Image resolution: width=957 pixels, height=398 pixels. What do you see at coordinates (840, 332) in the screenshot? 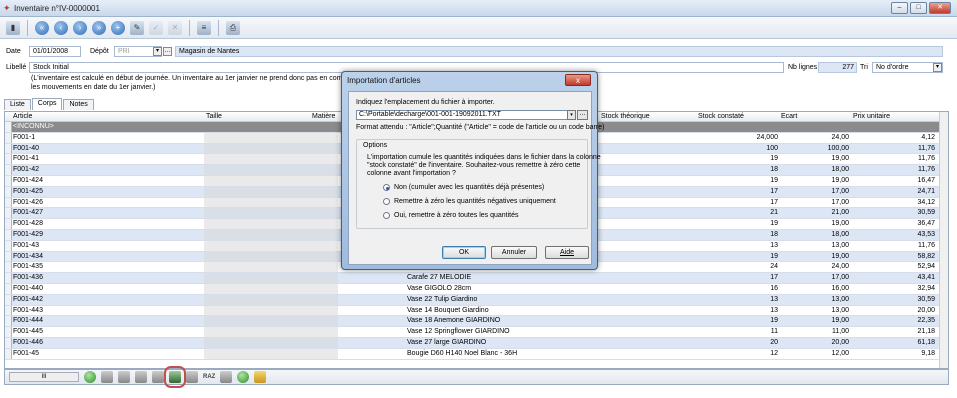
I see `cell-ecart: 11,00` at bounding box center [840, 332].